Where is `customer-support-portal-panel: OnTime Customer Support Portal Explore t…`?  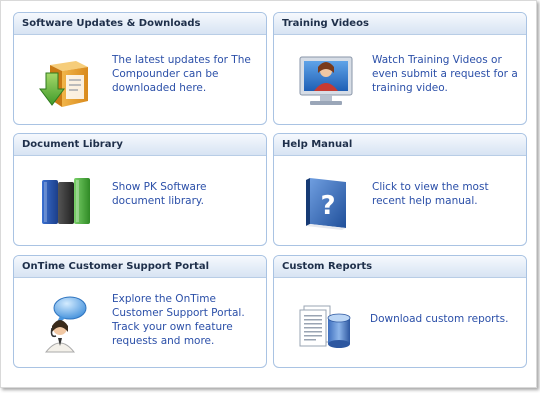 customer-support-portal-panel: OnTime Customer Support Portal Explore t… is located at coordinates (140, 311).